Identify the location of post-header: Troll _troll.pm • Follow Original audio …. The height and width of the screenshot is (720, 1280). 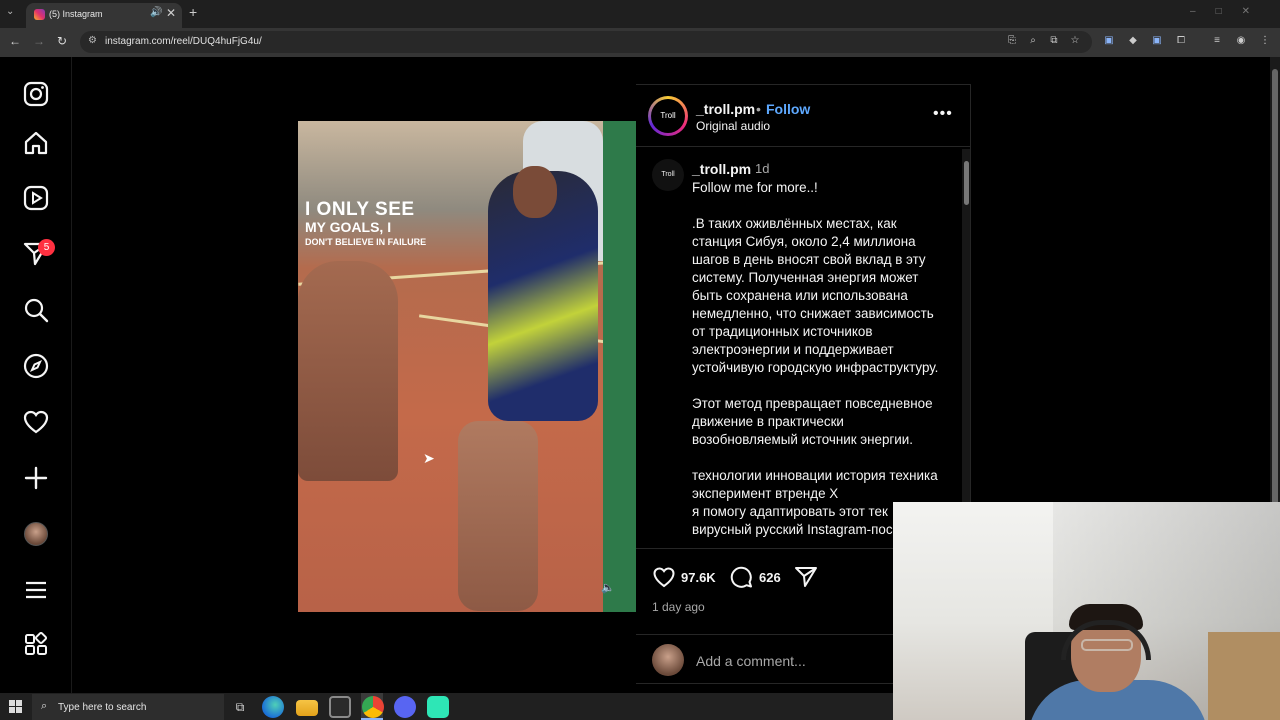
(803, 116).